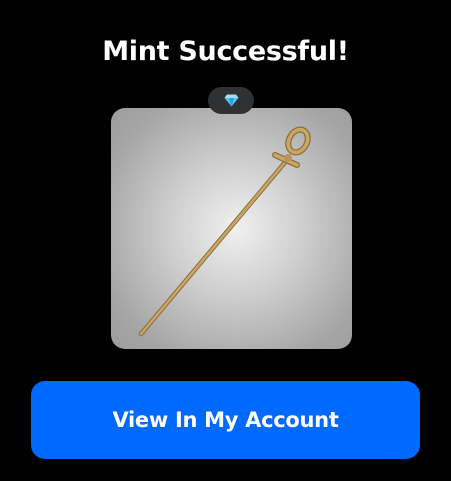 Image resolution: width=451 pixels, height=481 pixels. I want to click on rarity-badge, so click(231, 100).